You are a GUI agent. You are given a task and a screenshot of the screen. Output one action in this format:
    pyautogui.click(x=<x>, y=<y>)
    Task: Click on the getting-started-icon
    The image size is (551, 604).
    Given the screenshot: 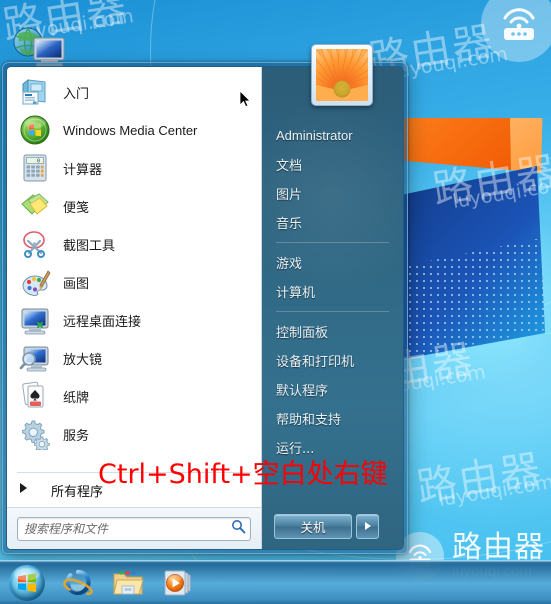 What is the action you would take?
    pyautogui.click(x=34, y=92)
    